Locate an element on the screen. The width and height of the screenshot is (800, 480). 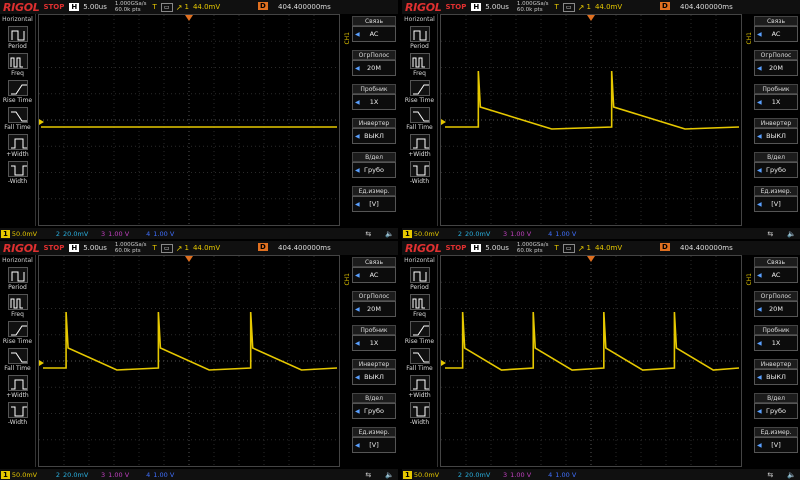
channel-menu-item: Инвертер ◀ ВЫКЛ is located at coordinates (776, 372).